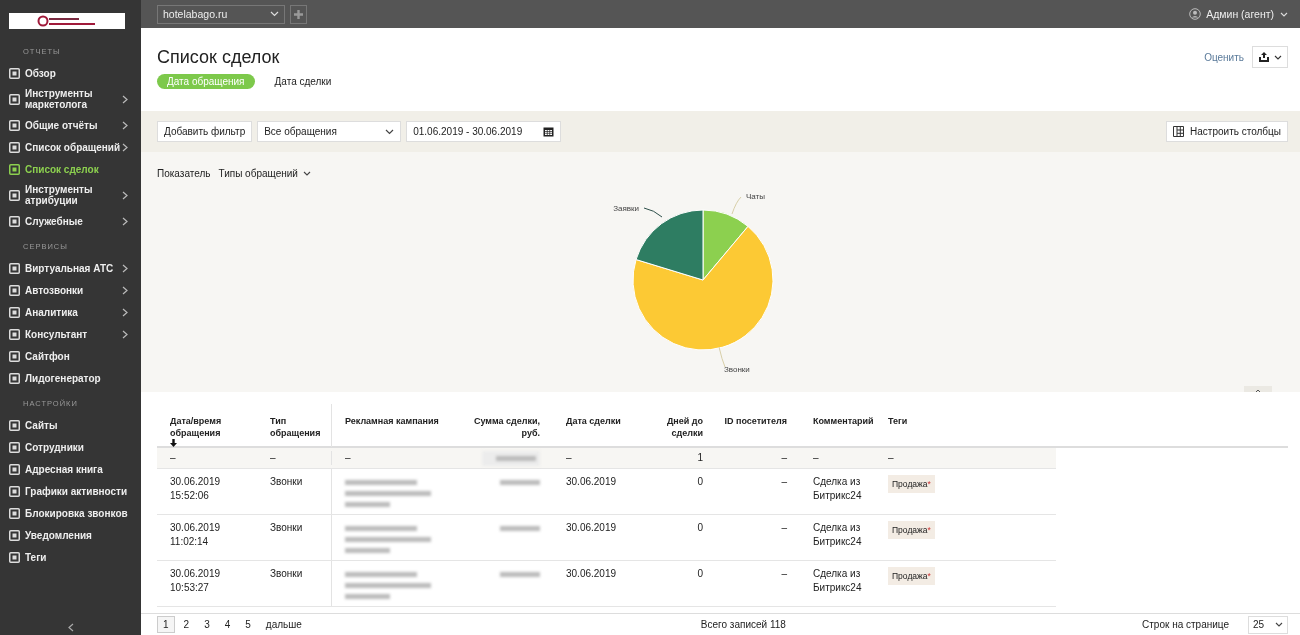 This screenshot has height=635, width=1300. I want to click on sidebar-item: Инструменты атрибуции, so click(70, 195).